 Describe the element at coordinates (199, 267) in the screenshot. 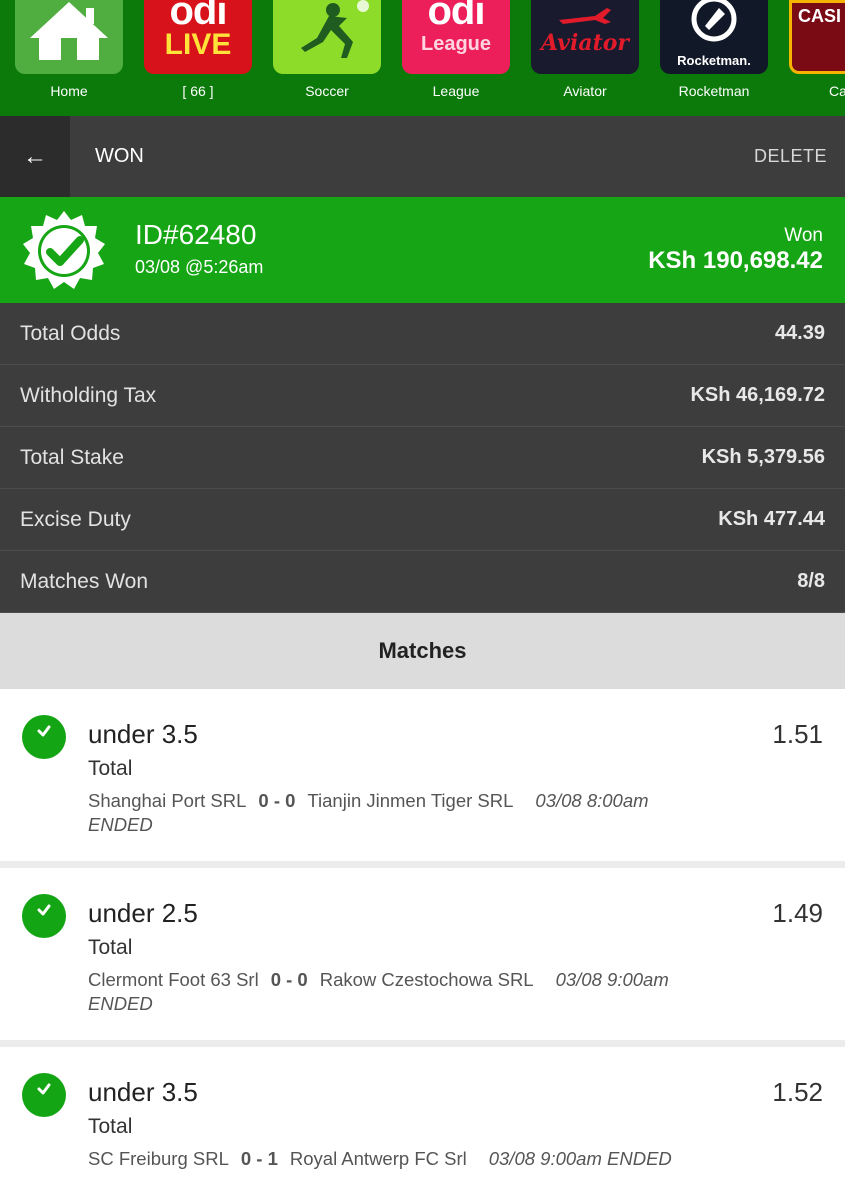

I see `bet-date: 03/08 @5:26am` at that location.